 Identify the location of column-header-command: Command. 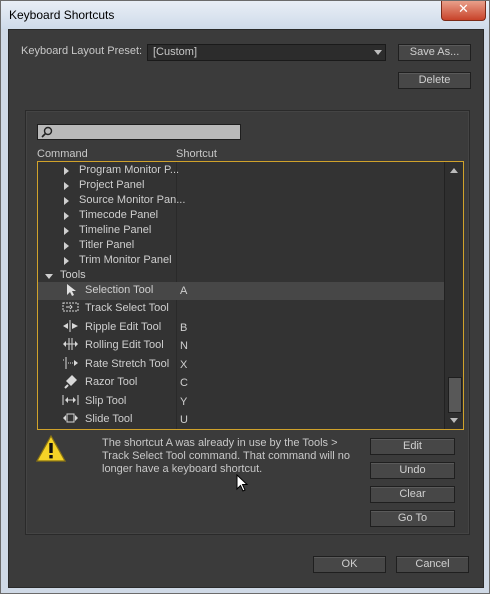
(62, 154).